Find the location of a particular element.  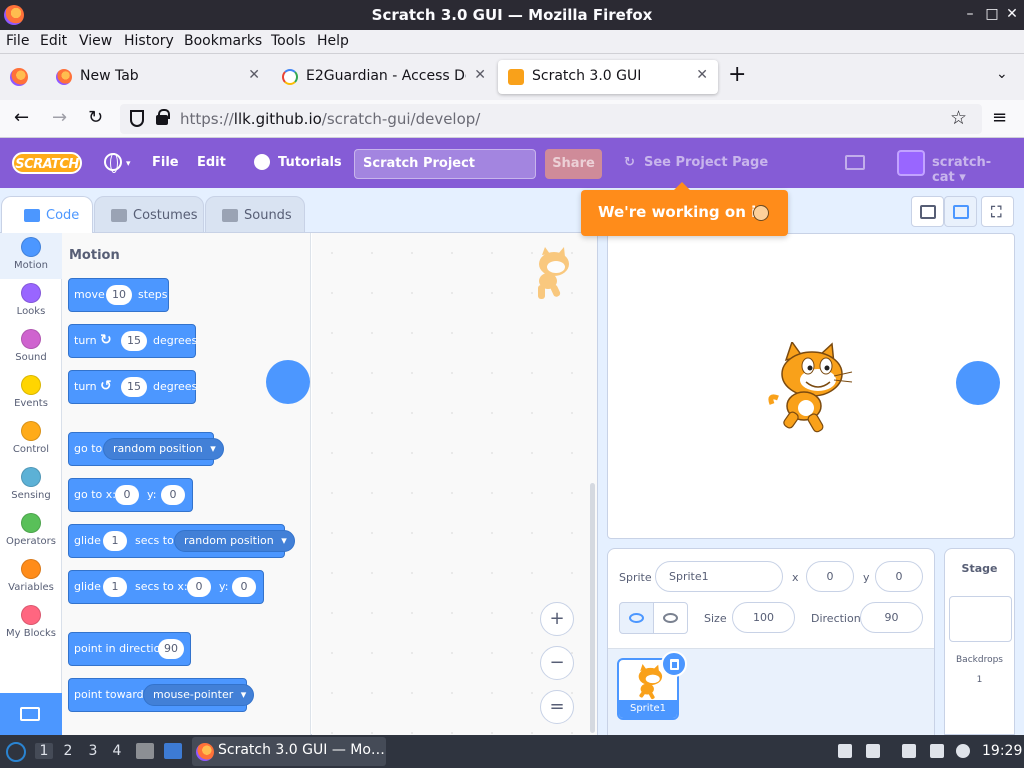

category-sound: Sound is located at coordinates (31, 348).